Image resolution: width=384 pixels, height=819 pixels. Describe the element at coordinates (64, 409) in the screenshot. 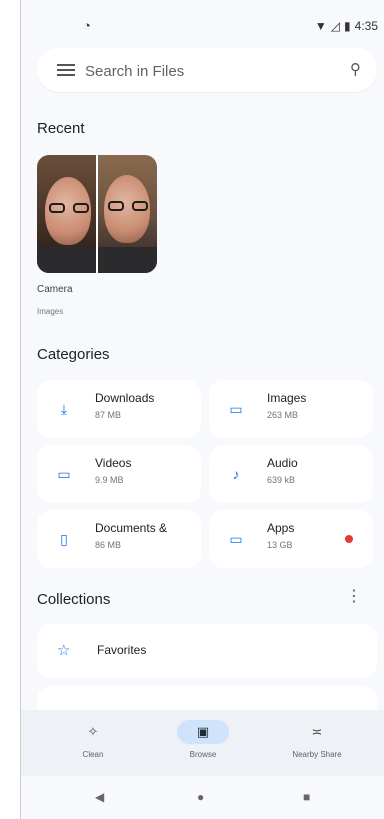

I see `download-icon: ⤓` at that location.